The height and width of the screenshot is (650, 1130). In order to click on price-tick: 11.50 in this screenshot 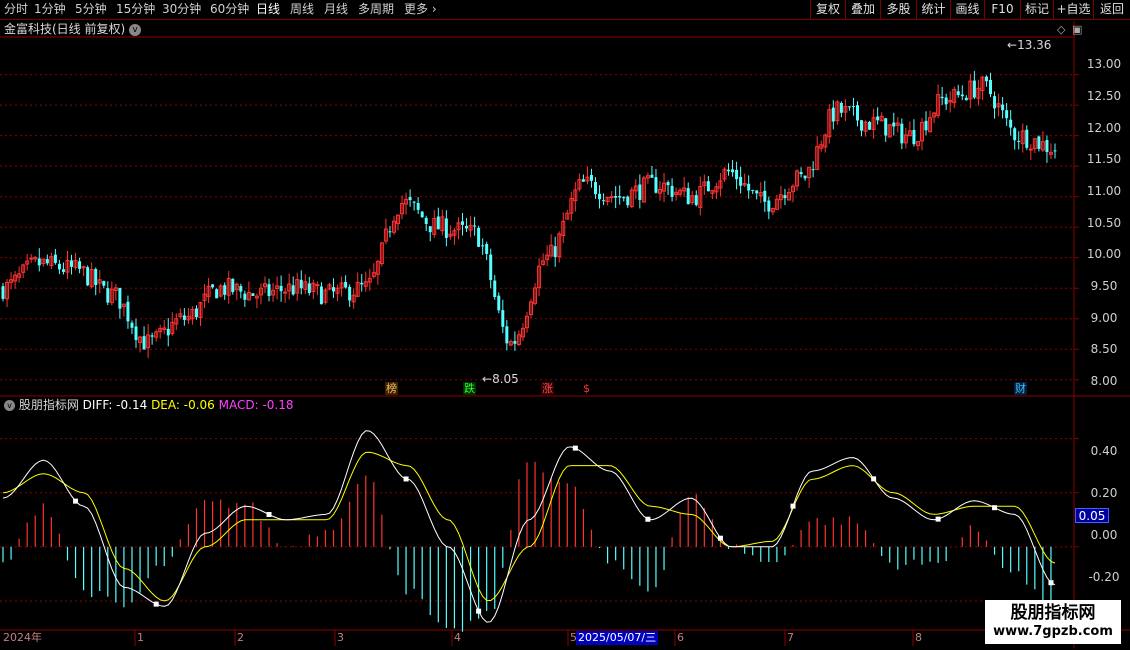, I will do `click(1104, 159)`.